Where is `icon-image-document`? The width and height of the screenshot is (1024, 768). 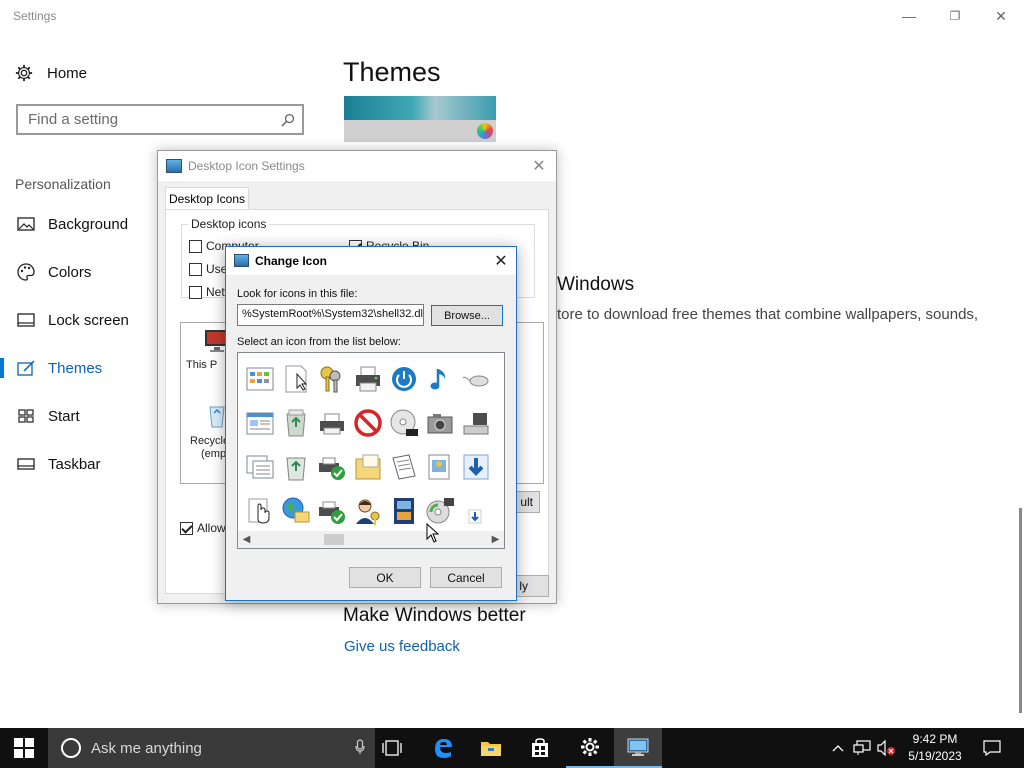
icon-image-document is located at coordinates (440, 467).